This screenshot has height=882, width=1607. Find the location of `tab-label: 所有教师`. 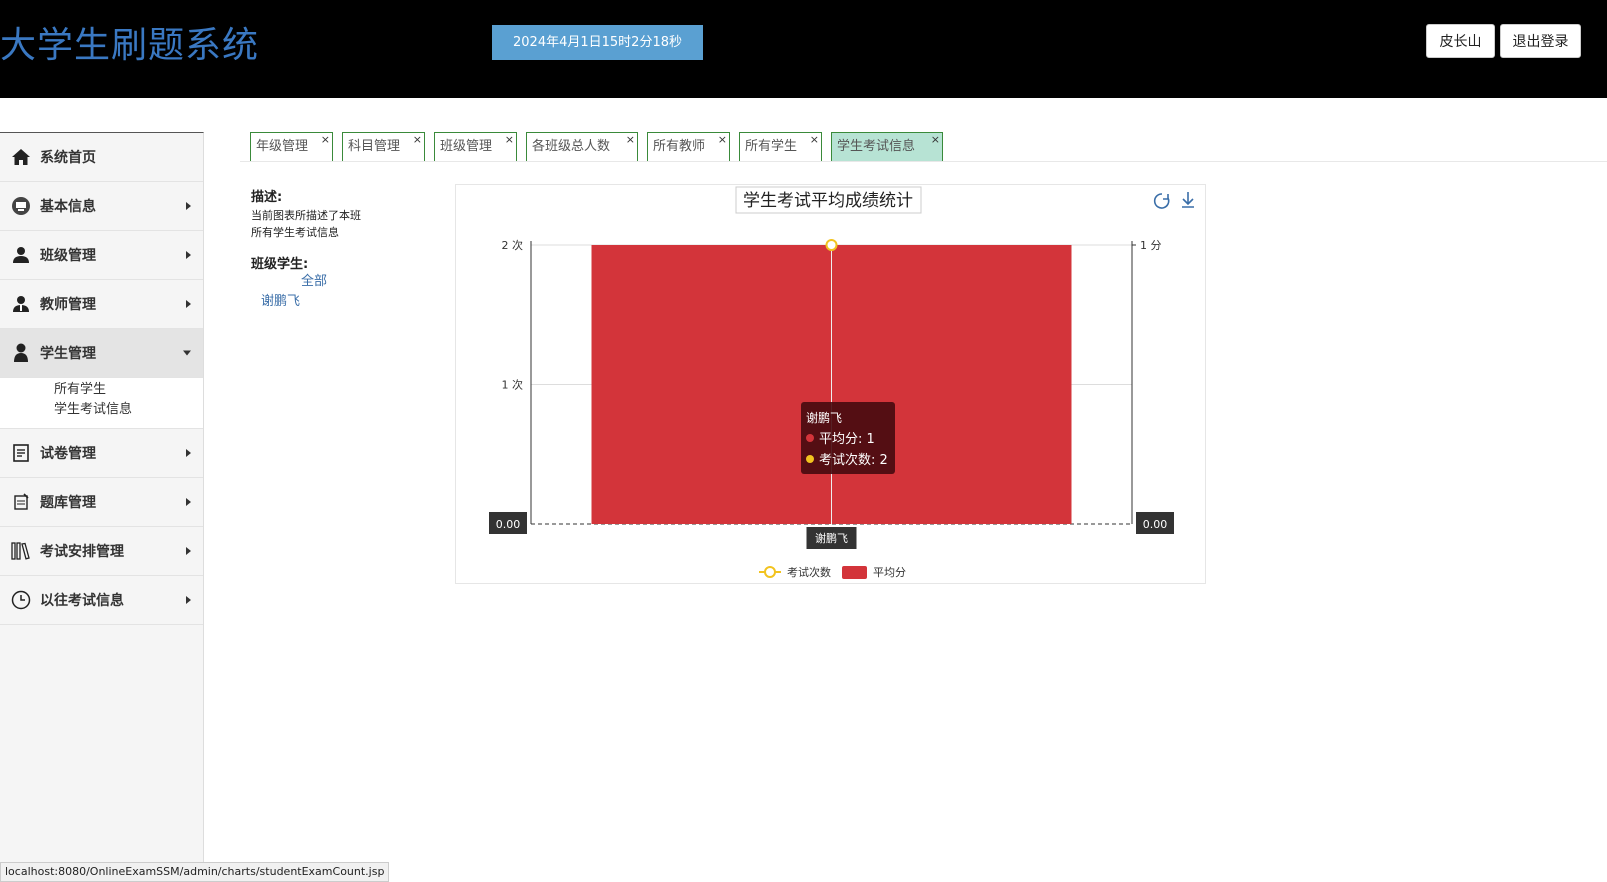

tab-label: 所有教师 is located at coordinates (679, 146).